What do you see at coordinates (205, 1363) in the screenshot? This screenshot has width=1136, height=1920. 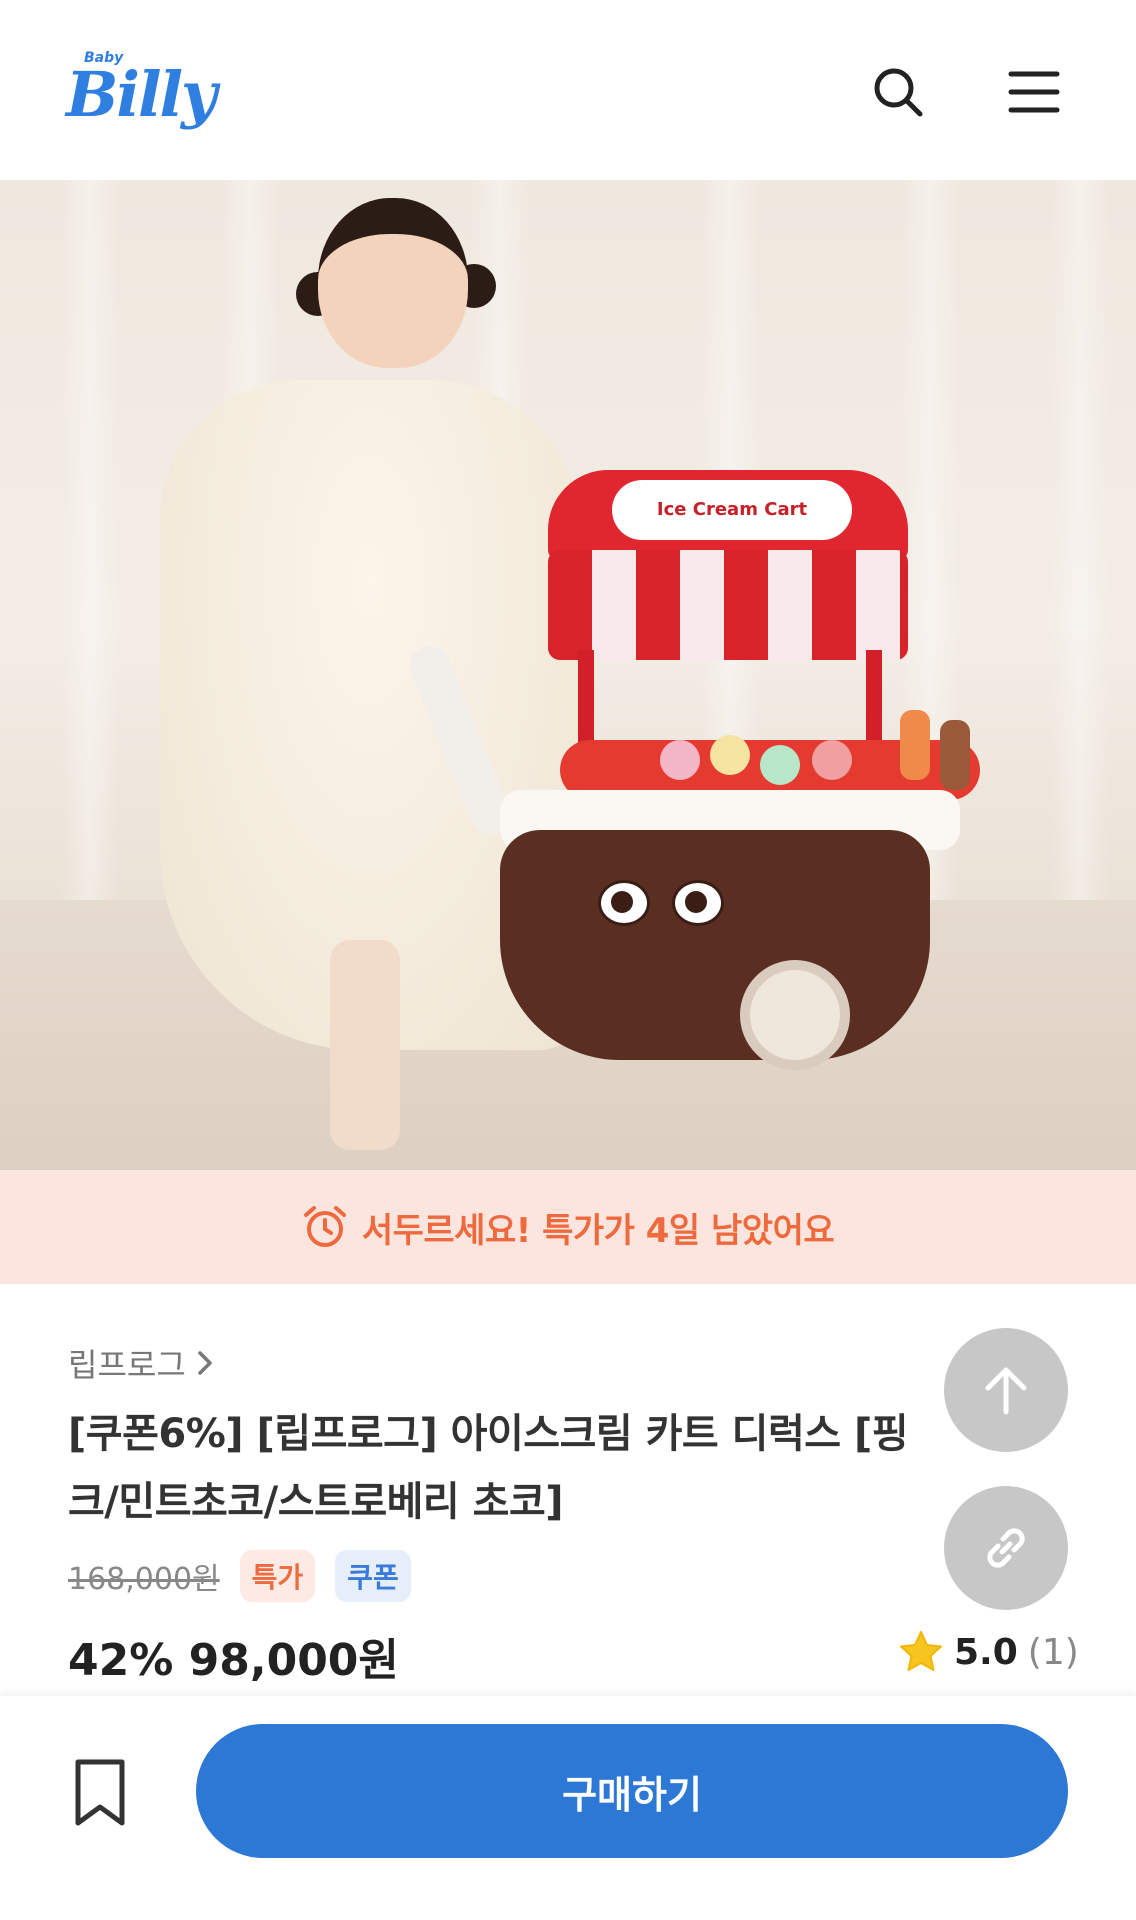 I see `chevron-right-icon` at bounding box center [205, 1363].